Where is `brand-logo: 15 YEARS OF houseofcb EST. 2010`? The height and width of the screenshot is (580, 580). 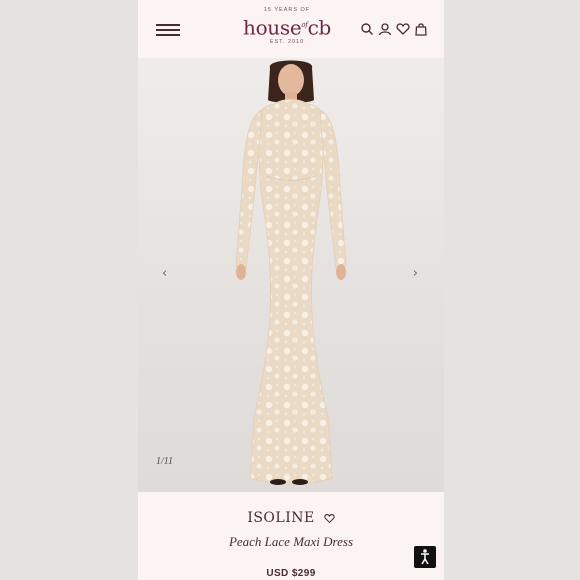 brand-logo: 15 YEARS OF houseofcb EST. 2010 is located at coordinates (287, 31).